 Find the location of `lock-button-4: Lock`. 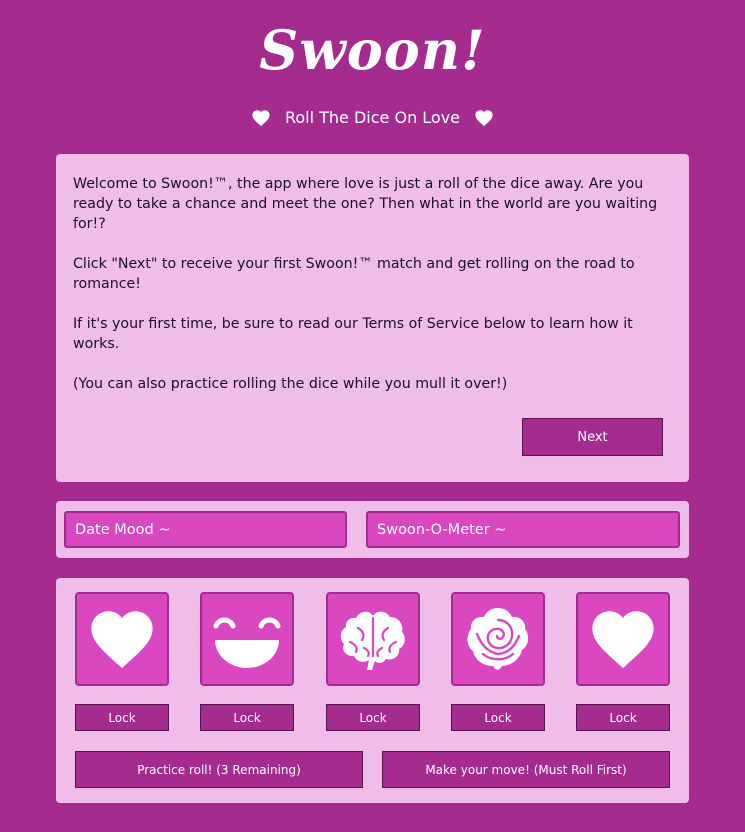

lock-button-4: Lock is located at coordinates (498, 717).